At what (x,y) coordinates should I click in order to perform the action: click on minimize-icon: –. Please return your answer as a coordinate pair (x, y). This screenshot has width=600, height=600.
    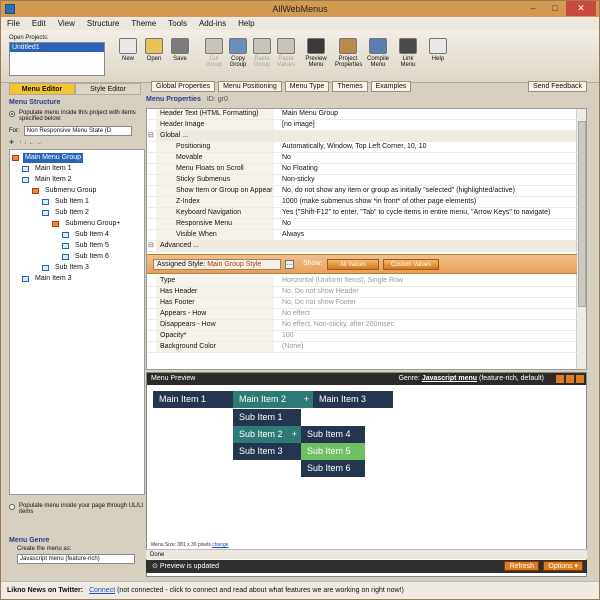
    Looking at the image, I should click on (533, 8).